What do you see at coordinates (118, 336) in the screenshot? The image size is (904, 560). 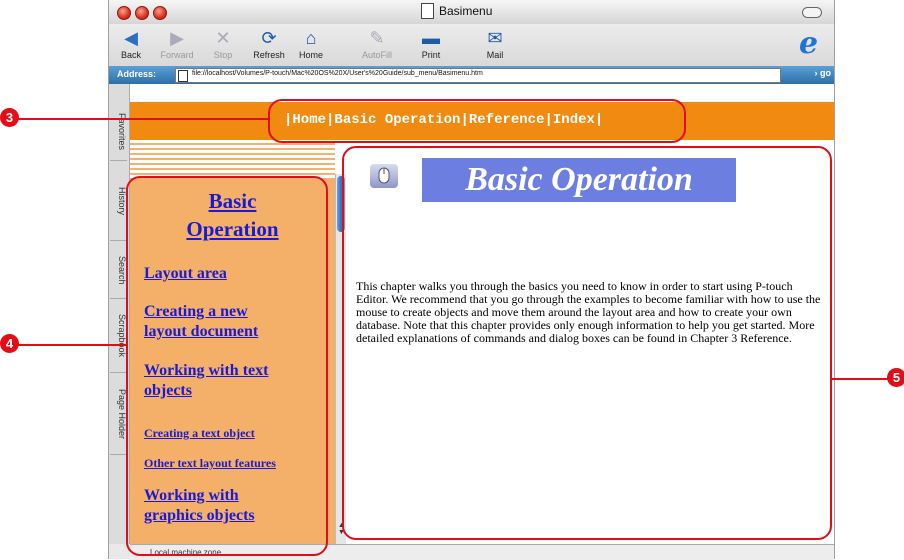 I see `tab-scrapbook: Scrapbook` at bounding box center [118, 336].